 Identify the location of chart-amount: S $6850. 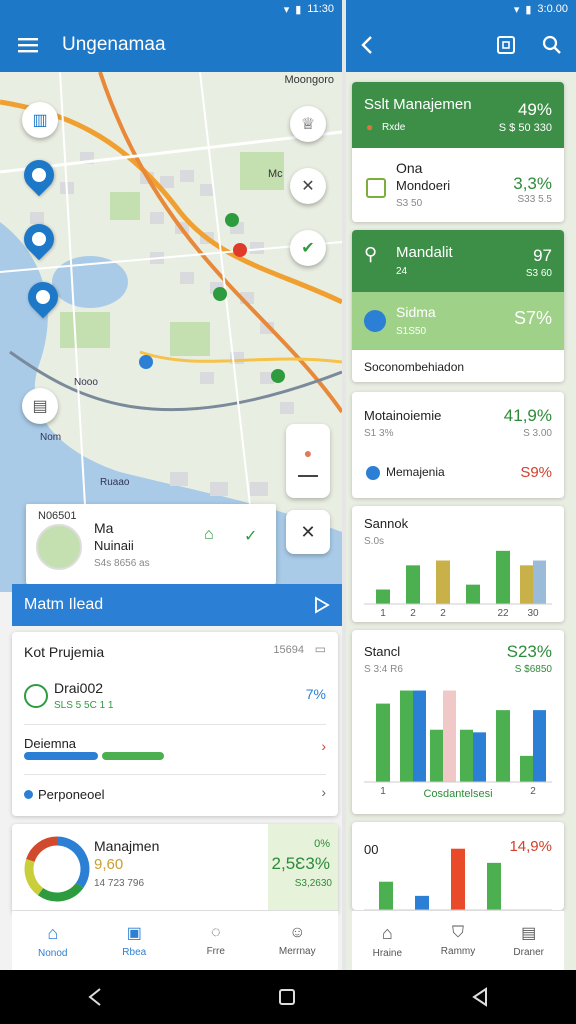
(533, 669).